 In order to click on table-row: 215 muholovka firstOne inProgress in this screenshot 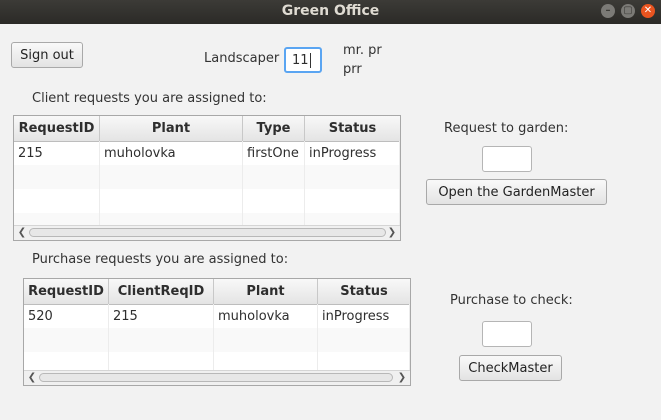, I will do `click(207, 153)`.